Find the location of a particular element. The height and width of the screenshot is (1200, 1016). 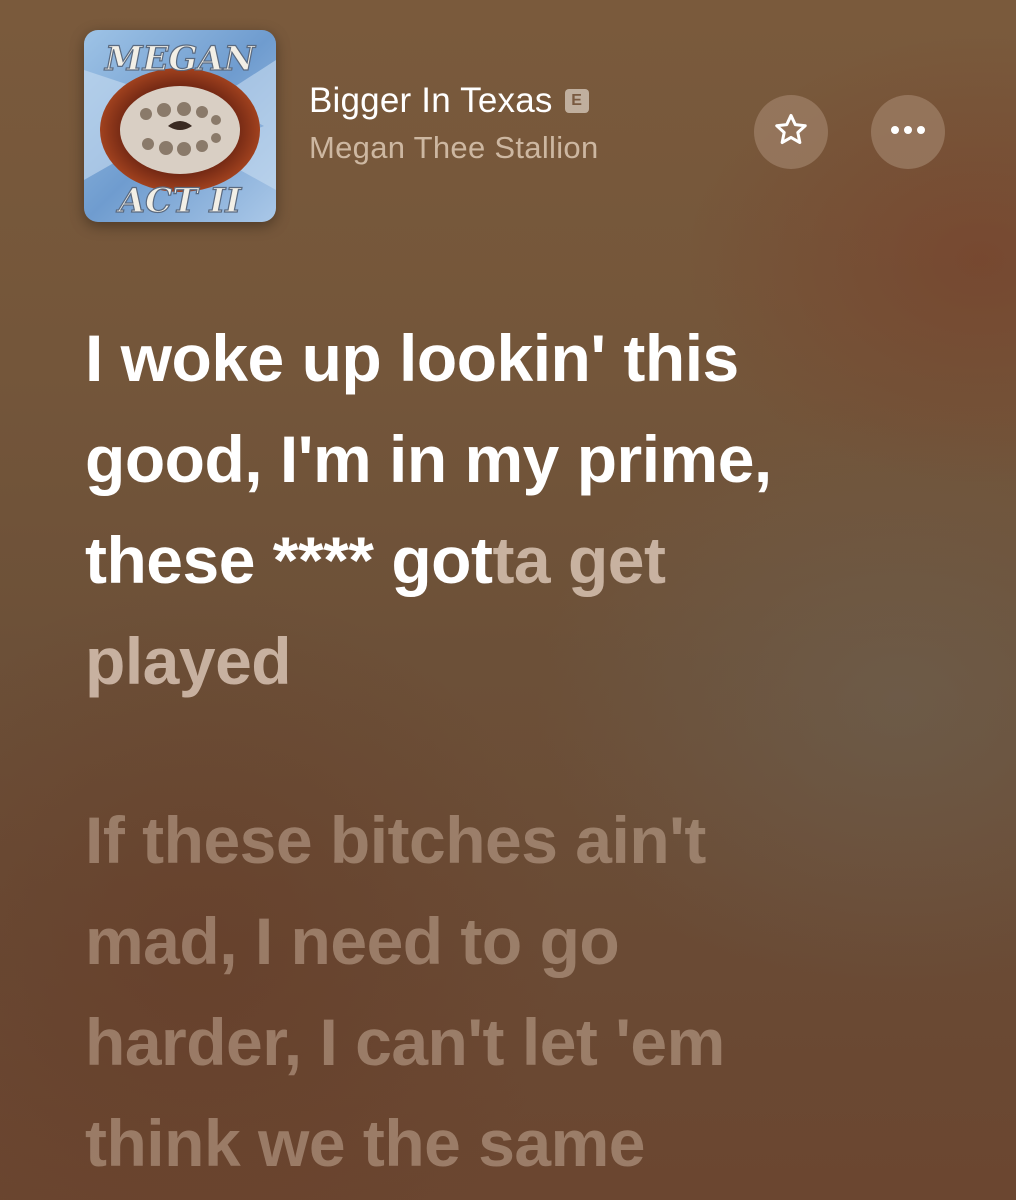

track-title-row: Bigger In Texas E is located at coordinates (453, 101).